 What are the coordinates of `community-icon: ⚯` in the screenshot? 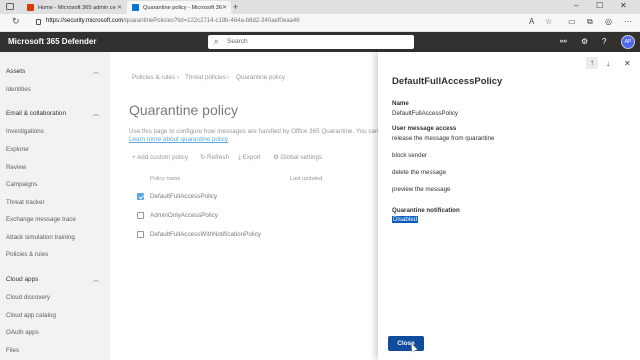 It's located at (563, 41).